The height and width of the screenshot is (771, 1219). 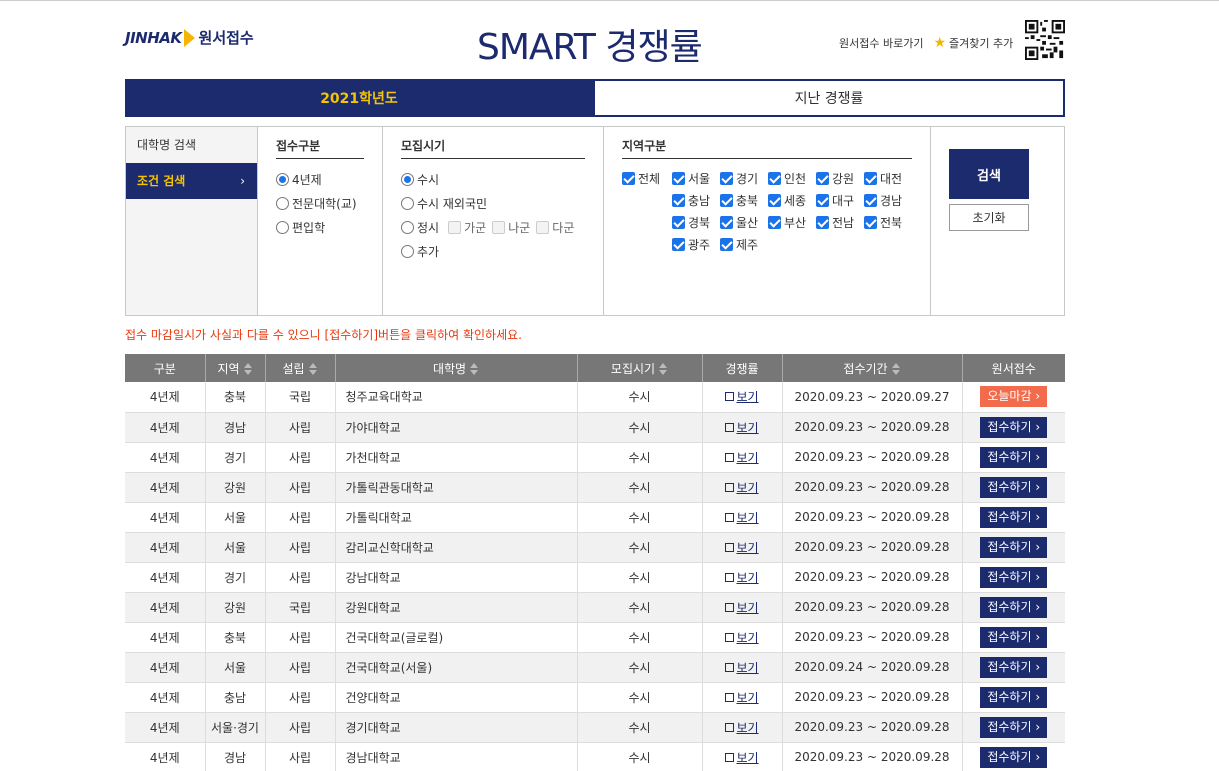 I want to click on region-option: 전남, so click(x=838, y=222).